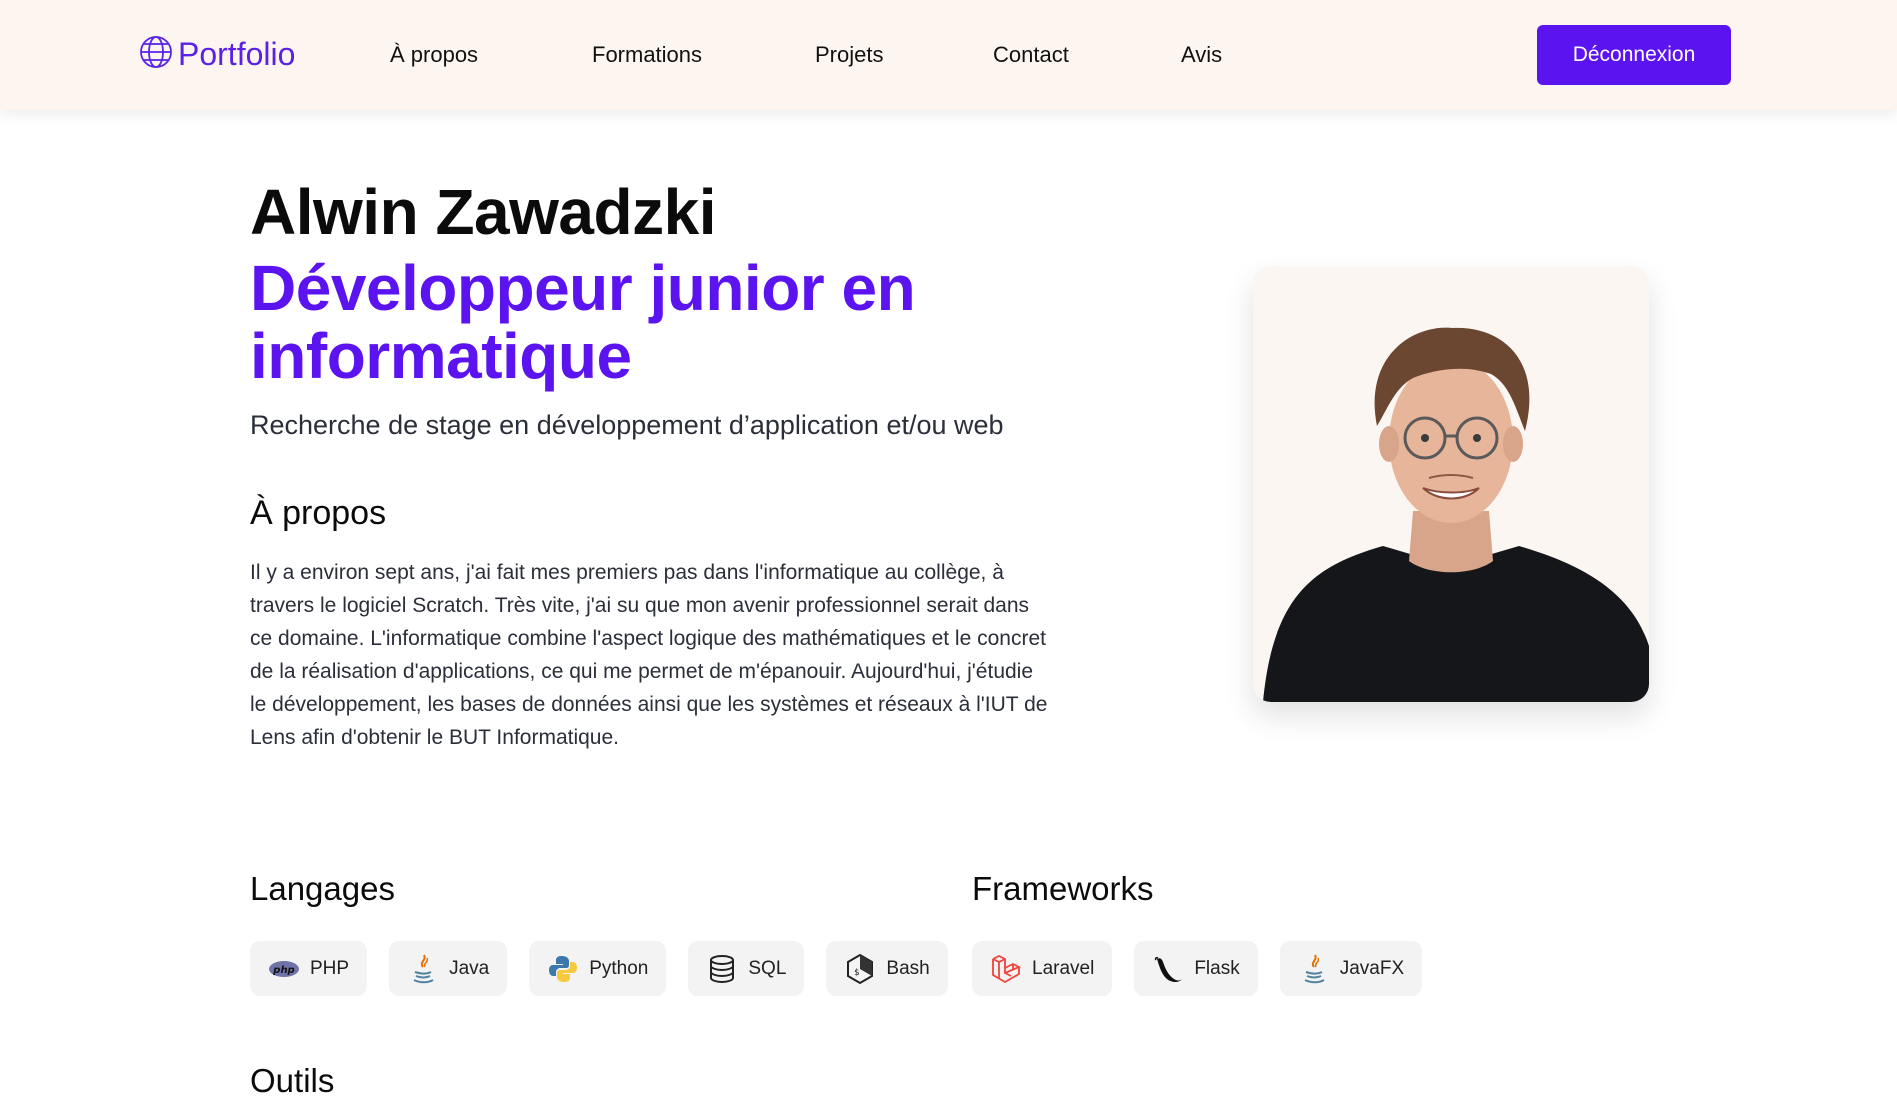 This screenshot has height=1100, width=1897. I want to click on skill-chip-laravel: Laravel, so click(1042, 968).